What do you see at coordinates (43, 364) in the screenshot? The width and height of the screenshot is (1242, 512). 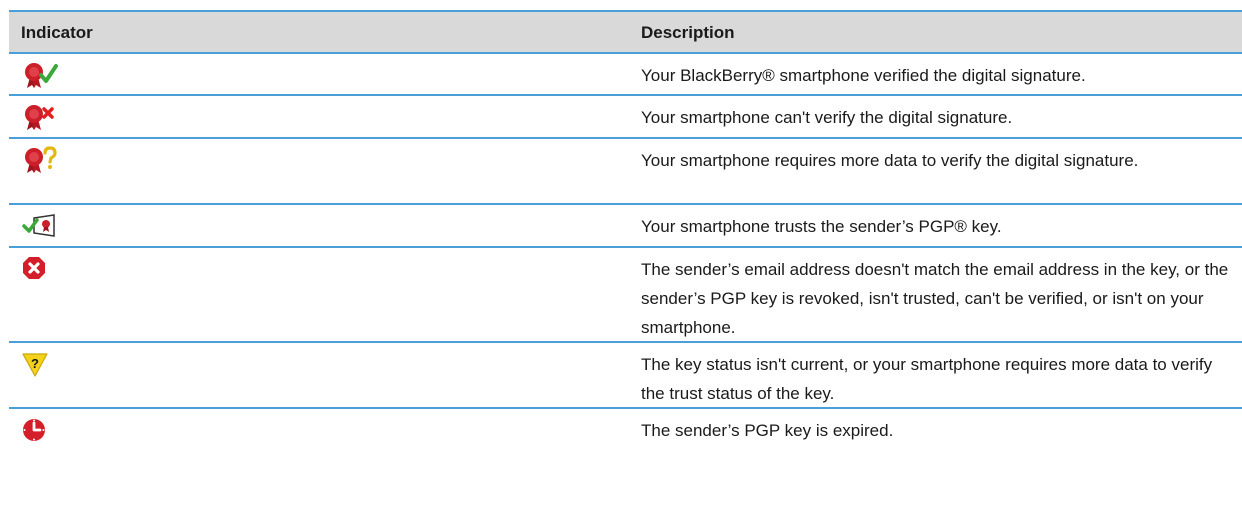 I see `key-status-warning-icon: ?` at bounding box center [43, 364].